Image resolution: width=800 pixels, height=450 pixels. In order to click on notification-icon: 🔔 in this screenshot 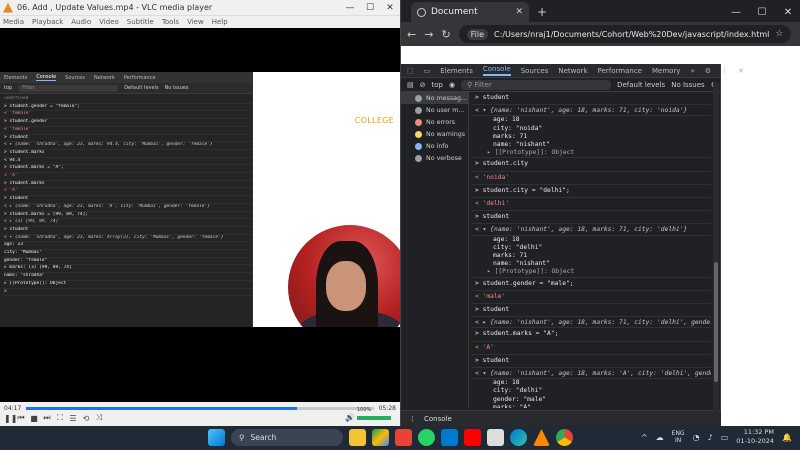, I will do `click(787, 437)`.